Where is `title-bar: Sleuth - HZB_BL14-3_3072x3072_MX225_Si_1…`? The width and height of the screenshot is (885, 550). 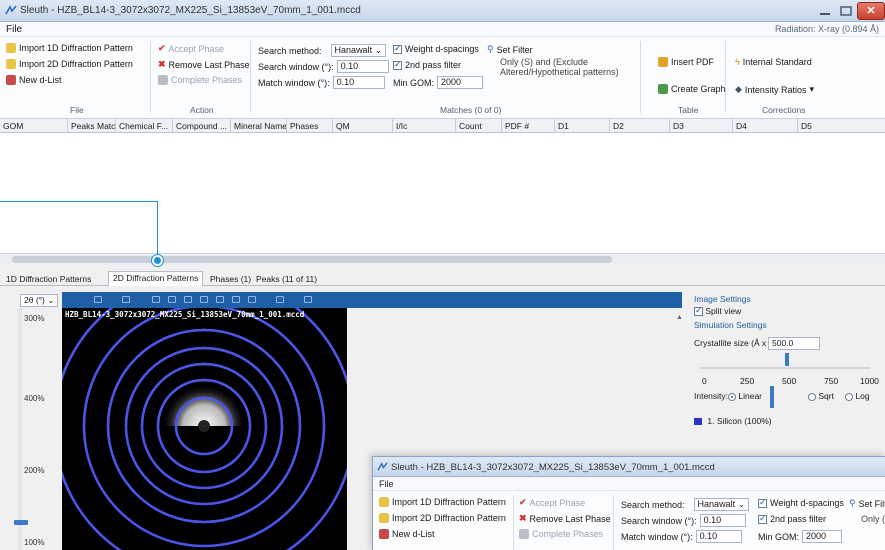 title-bar: Sleuth - HZB_BL14-3_3072x3072_MX225_Si_1… is located at coordinates (442, 11).